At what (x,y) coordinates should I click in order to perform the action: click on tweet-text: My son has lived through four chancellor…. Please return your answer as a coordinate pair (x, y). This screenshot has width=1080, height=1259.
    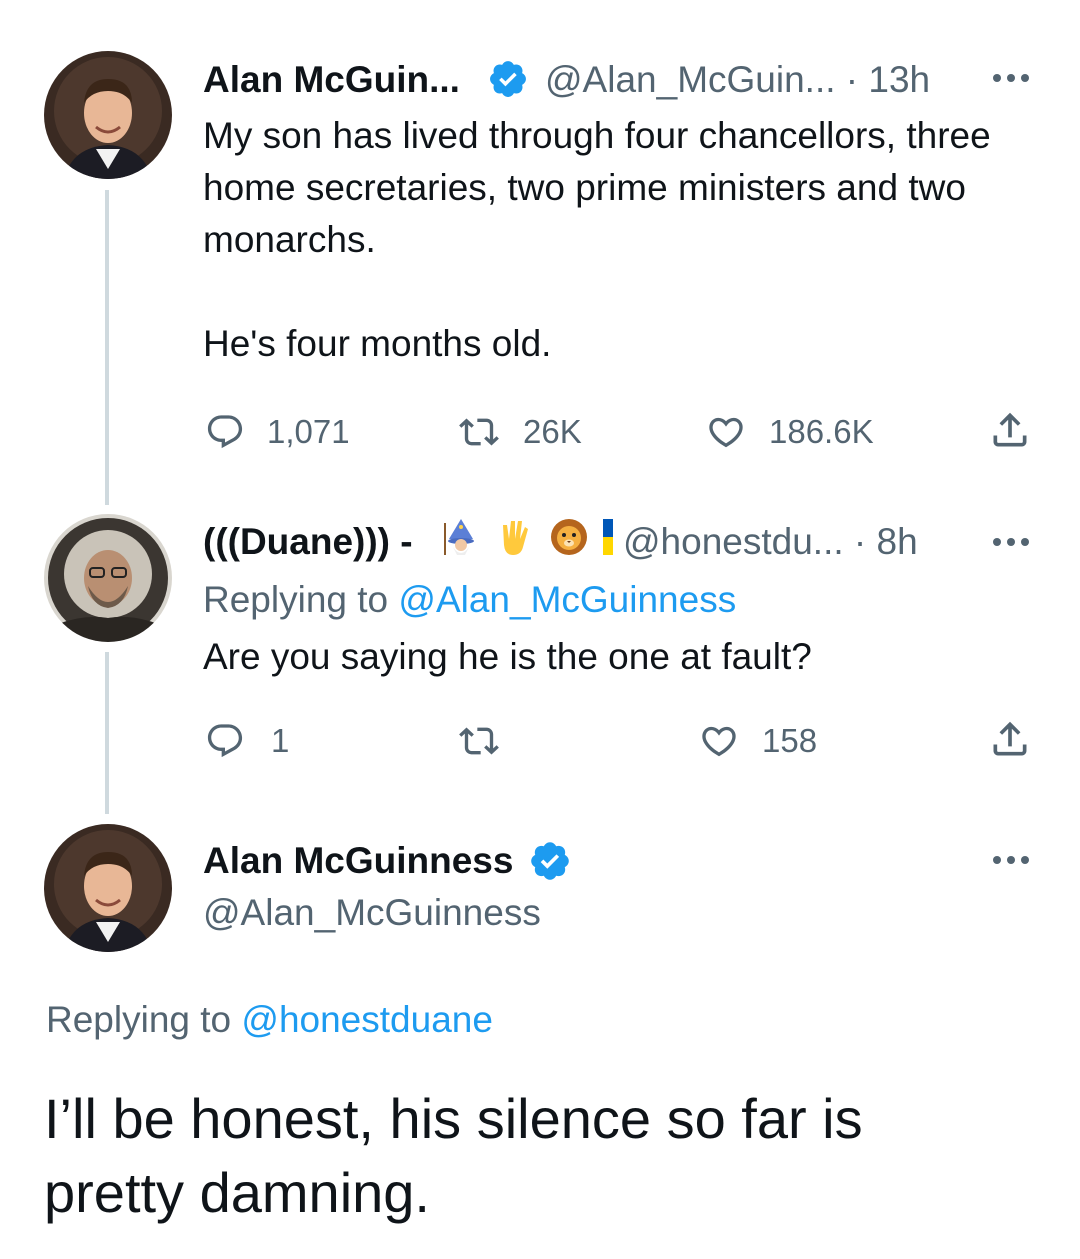
    Looking at the image, I should click on (597, 239).